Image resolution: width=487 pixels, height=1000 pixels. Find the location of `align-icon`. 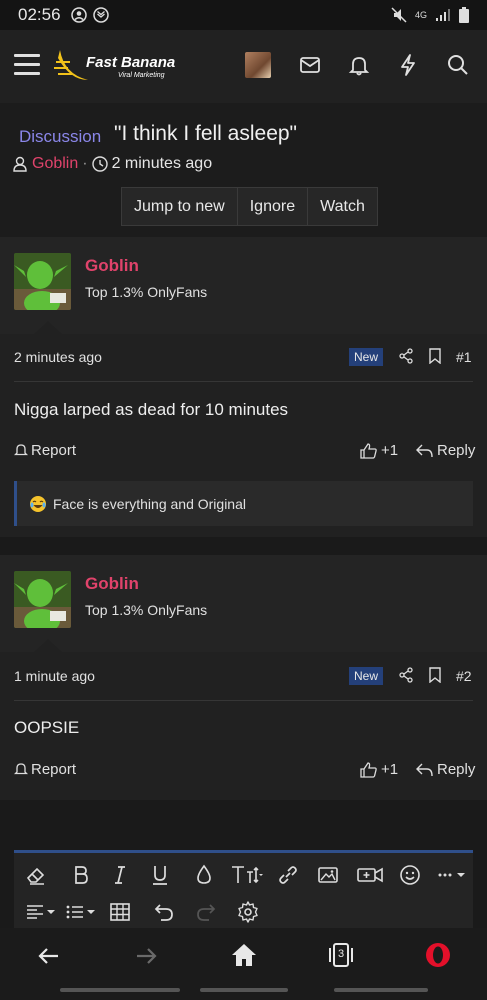

align-icon is located at coordinates (41, 912).